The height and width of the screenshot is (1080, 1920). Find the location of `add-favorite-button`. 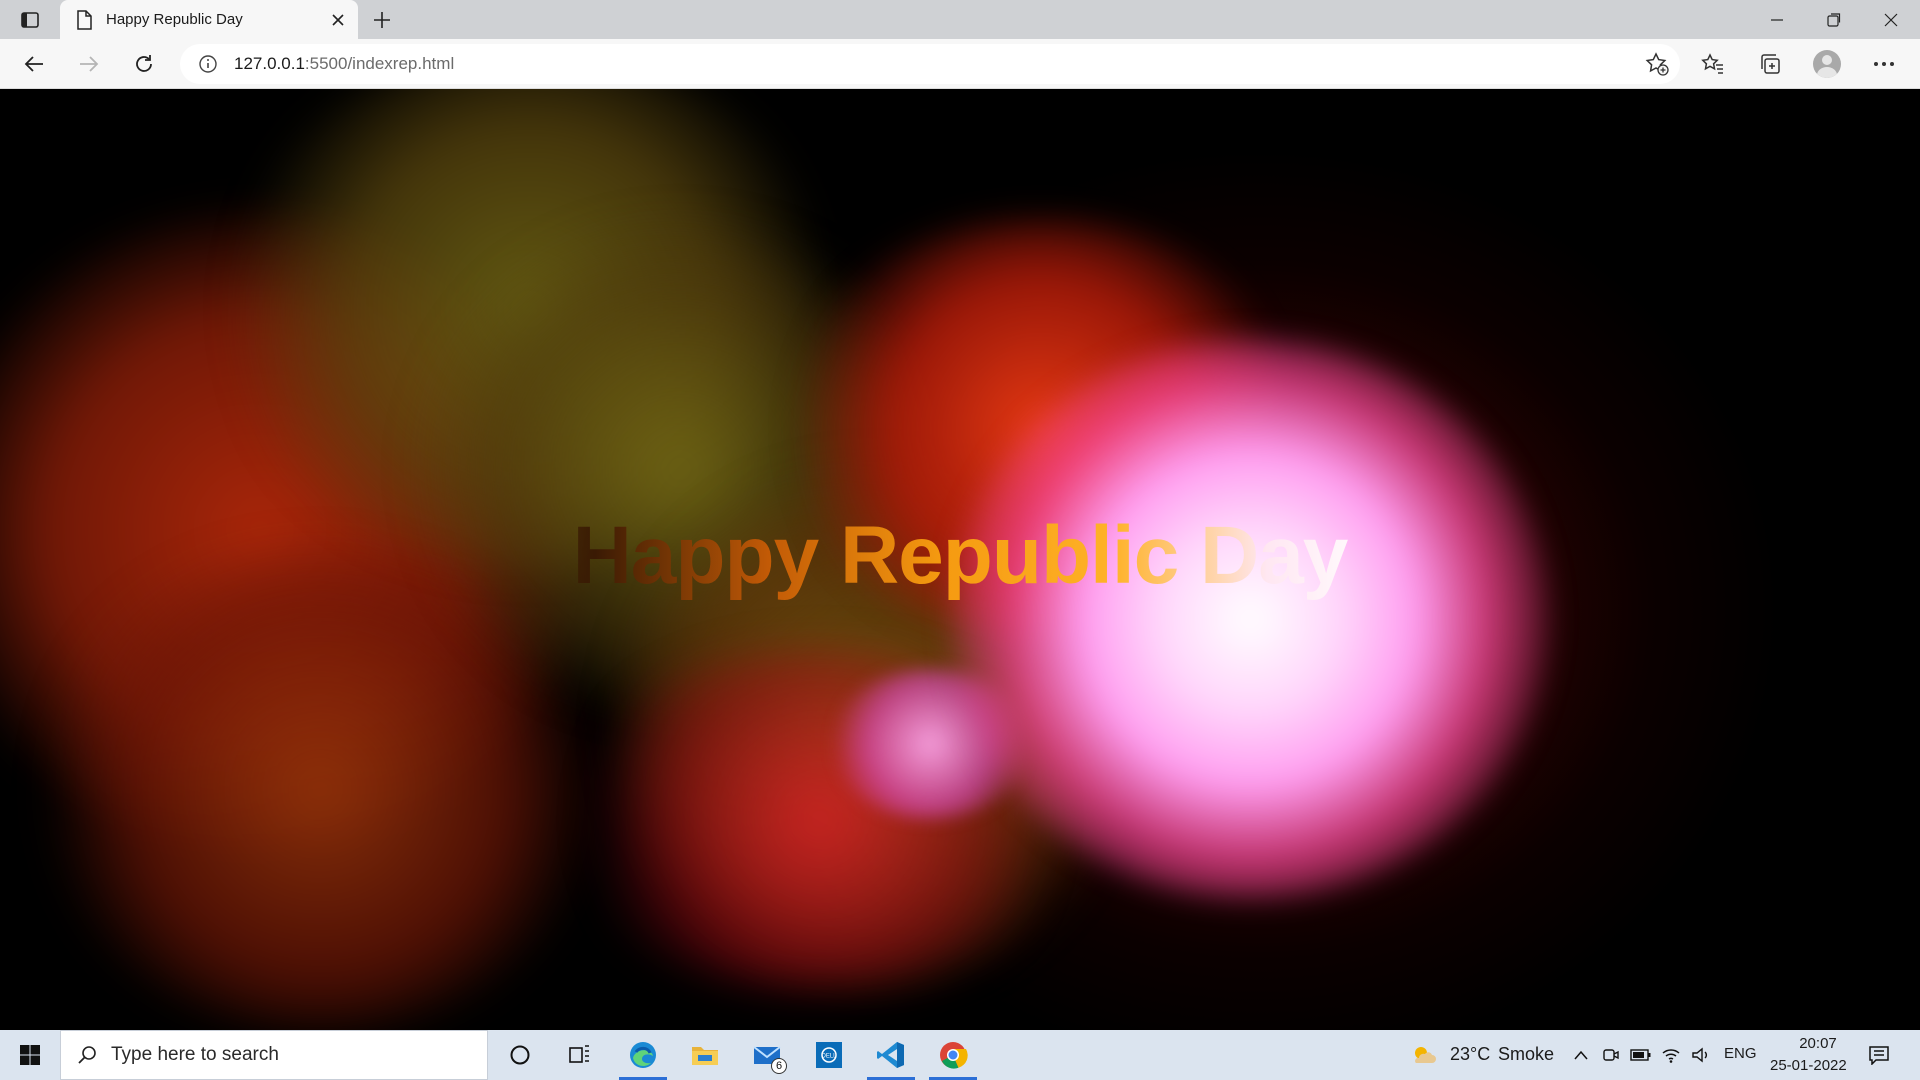

add-favorite-button is located at coordinates (1657, 64).